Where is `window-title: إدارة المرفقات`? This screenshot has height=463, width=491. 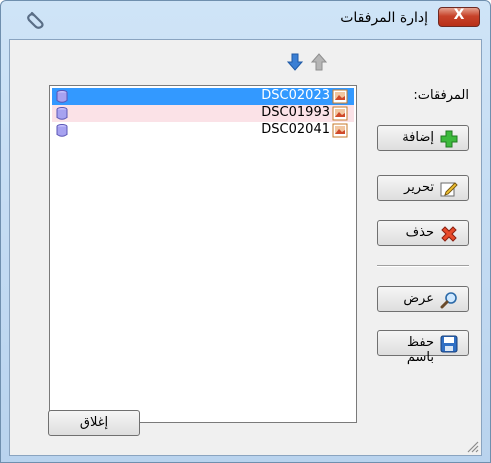
window-title: إدارة المرفقات is located at coordinates (384, 18).